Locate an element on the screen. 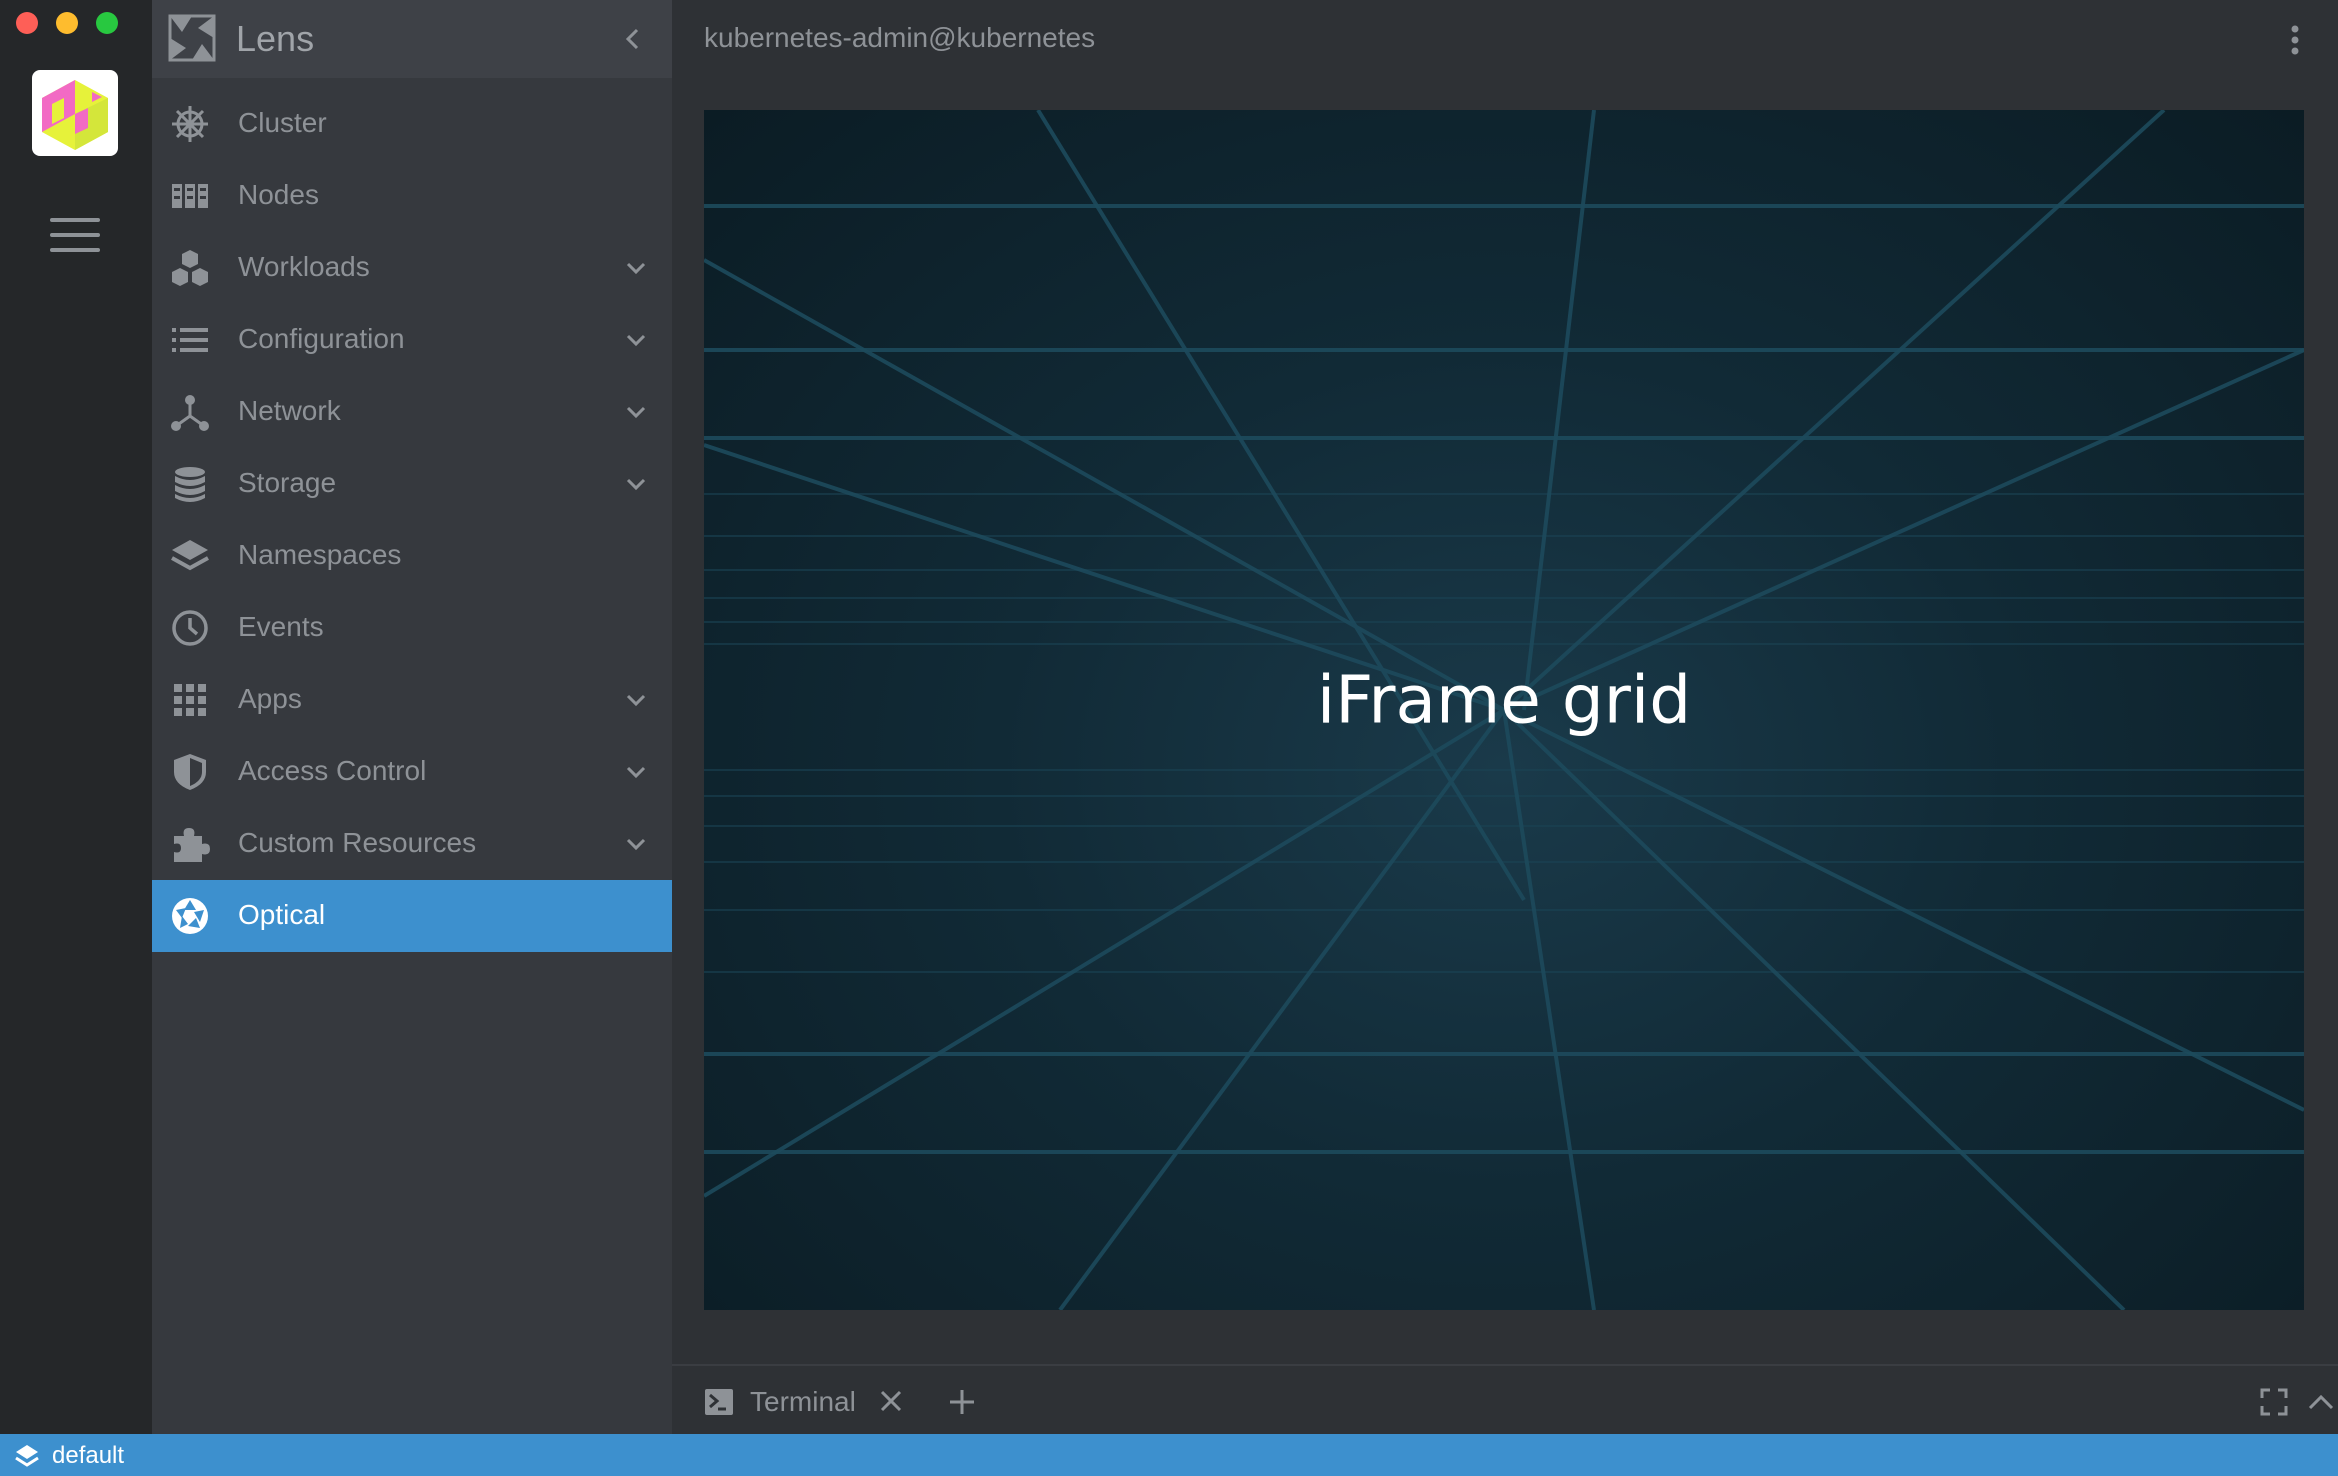  chevron-up-icon is located at coordinates (2321, 1402).